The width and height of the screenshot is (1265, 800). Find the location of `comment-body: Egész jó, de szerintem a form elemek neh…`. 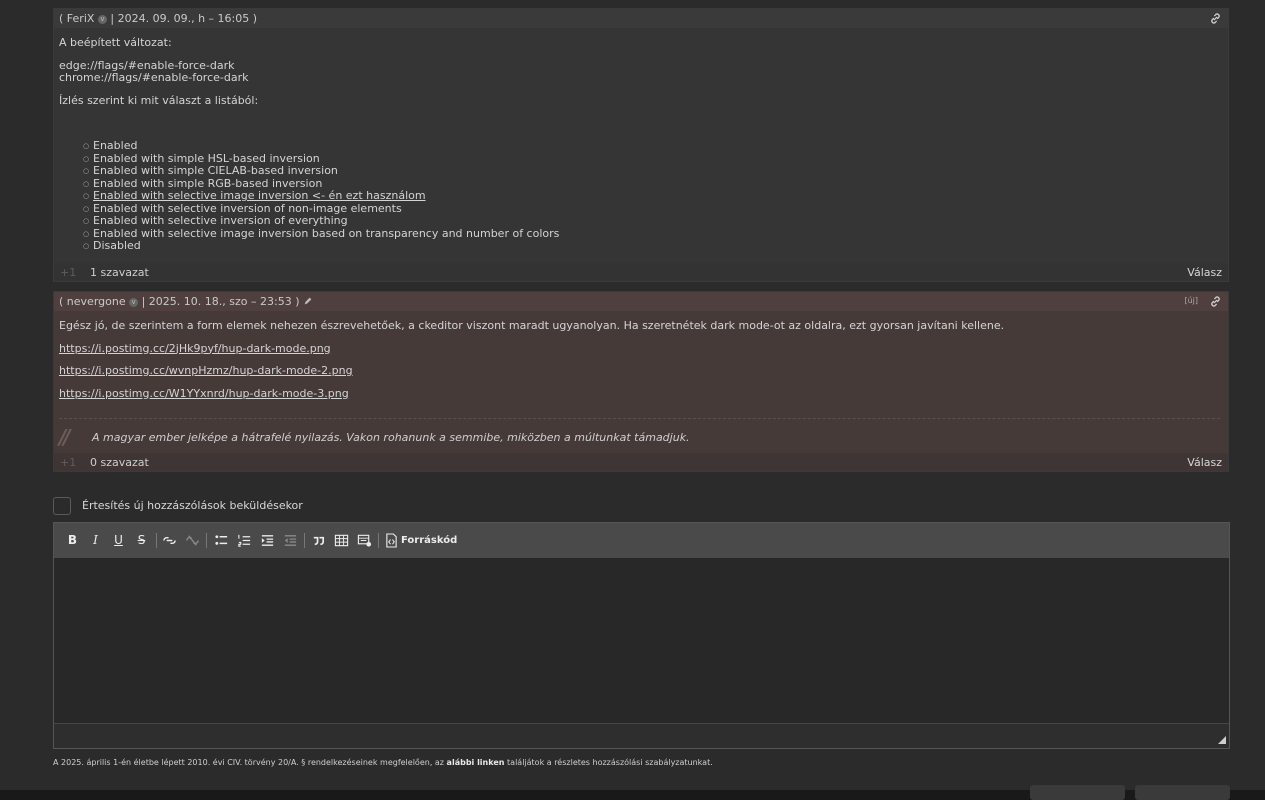

comment-body: Egész jó, de szerintem a form elemek neh… is located at coordinates (639, 359).